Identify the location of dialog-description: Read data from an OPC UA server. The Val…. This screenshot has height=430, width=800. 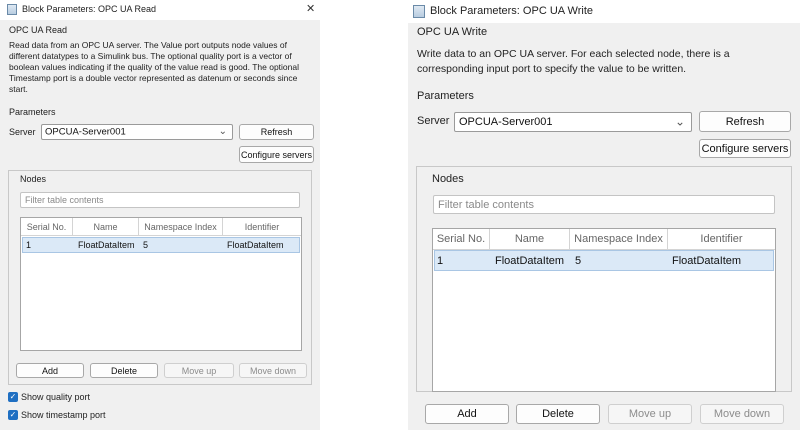
(154, 67).